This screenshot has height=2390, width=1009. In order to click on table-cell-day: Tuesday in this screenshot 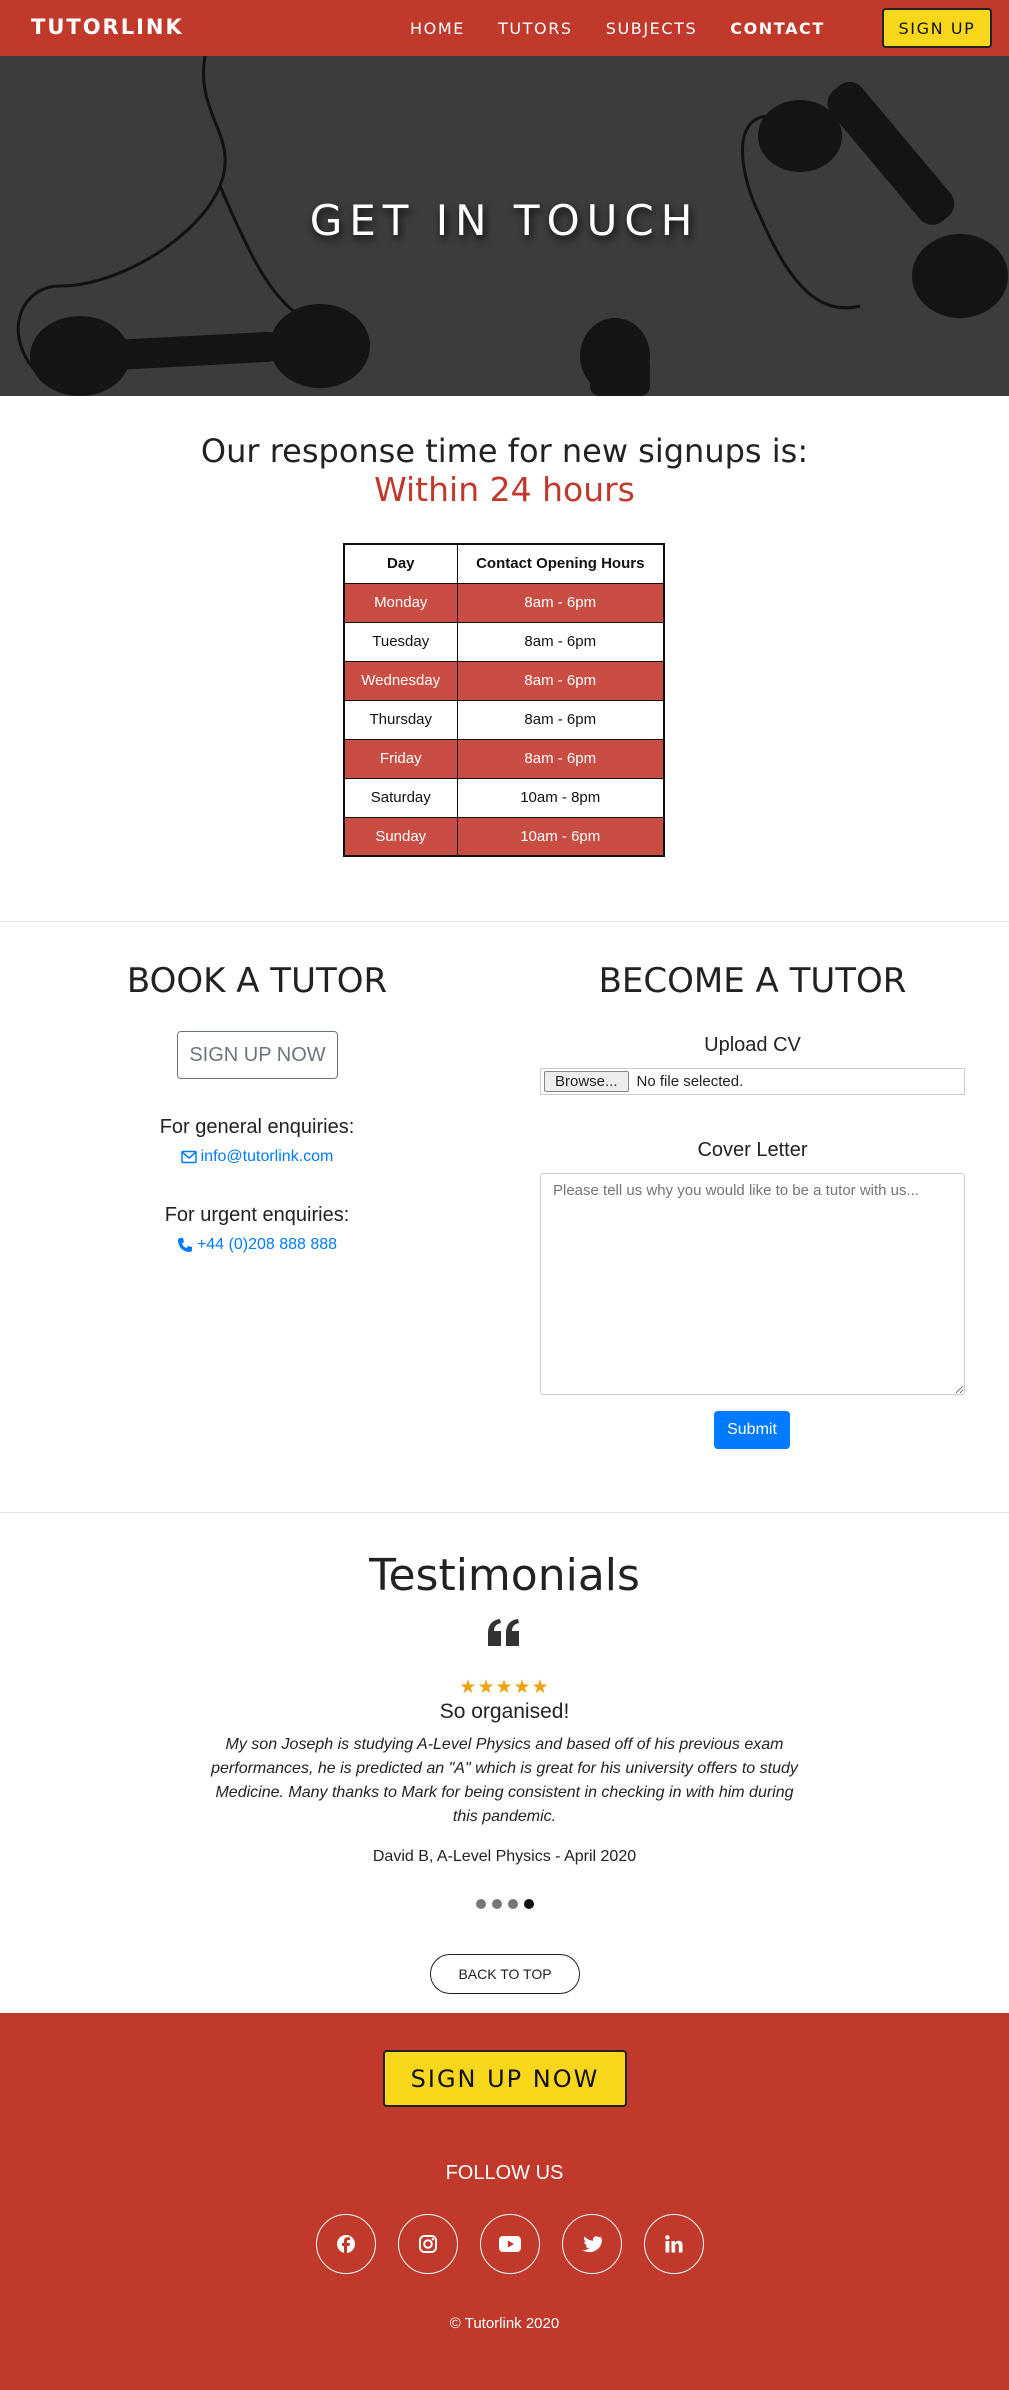, I will do `click(400, 641)`.